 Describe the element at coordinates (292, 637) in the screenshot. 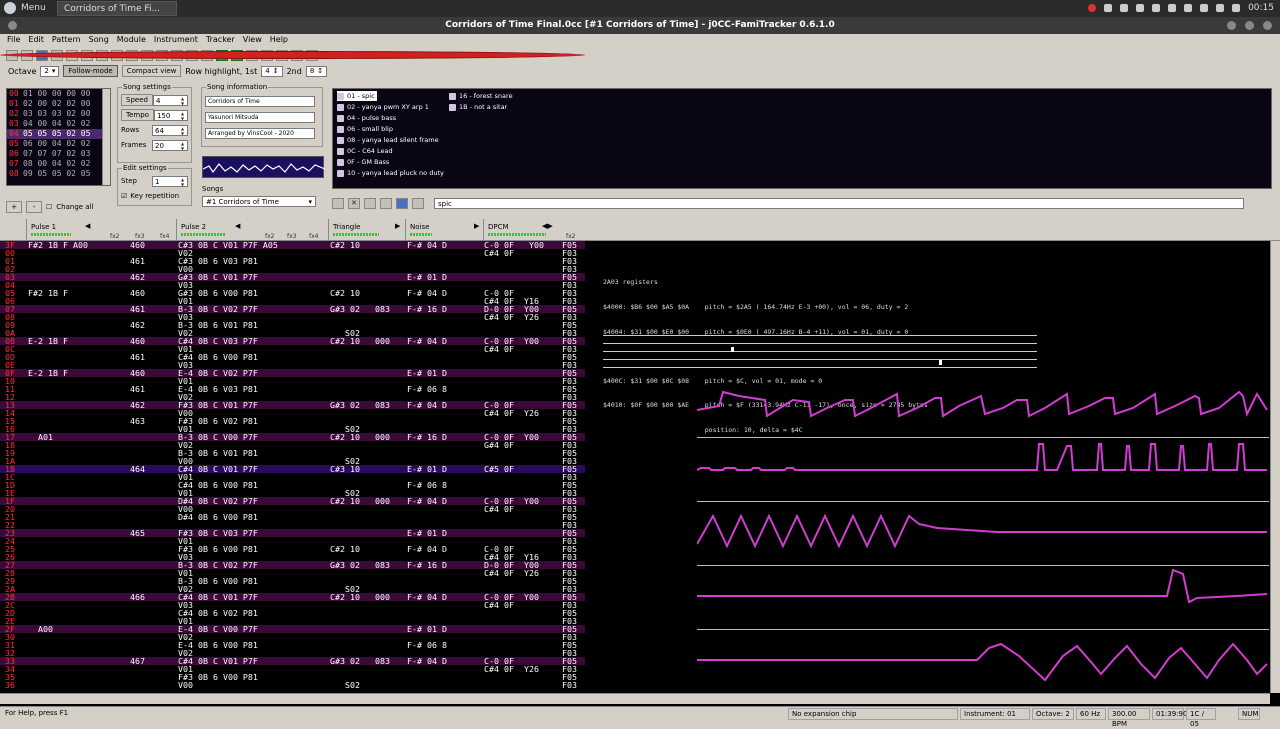

I see `pattern-row: 30 V02 F03` at that location.